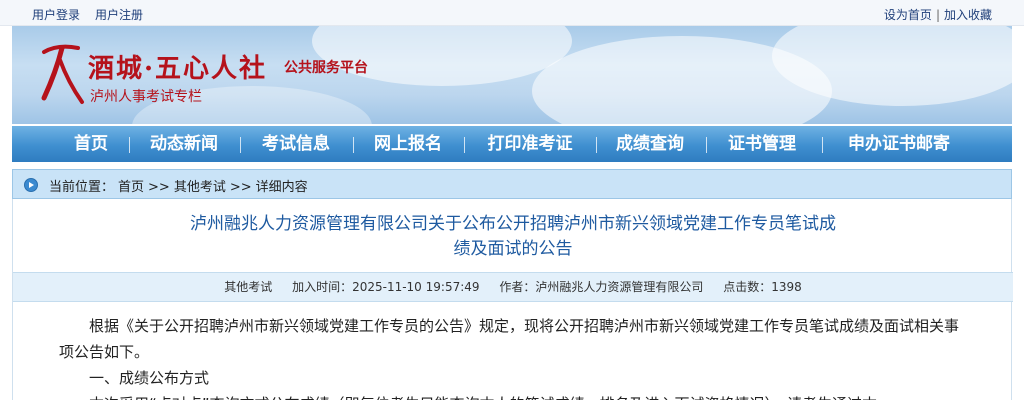 This screenshot has width=1024, height=400. Describe the element at coordinates (513, 249) in the screenshot. I see `article-title-line: 绩及面试的公告` at that location.